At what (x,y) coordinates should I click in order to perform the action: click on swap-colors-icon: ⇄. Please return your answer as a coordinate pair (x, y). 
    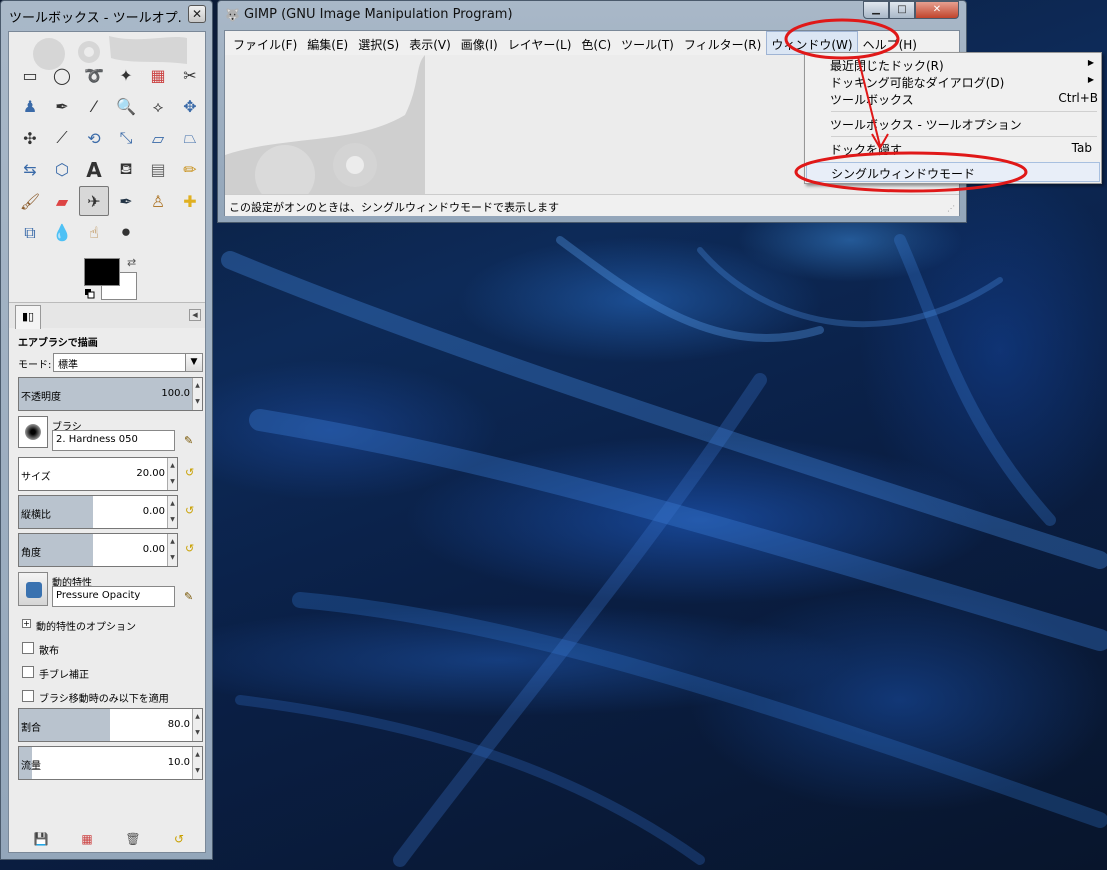
    Looking at the image, I should click on (131, 262).